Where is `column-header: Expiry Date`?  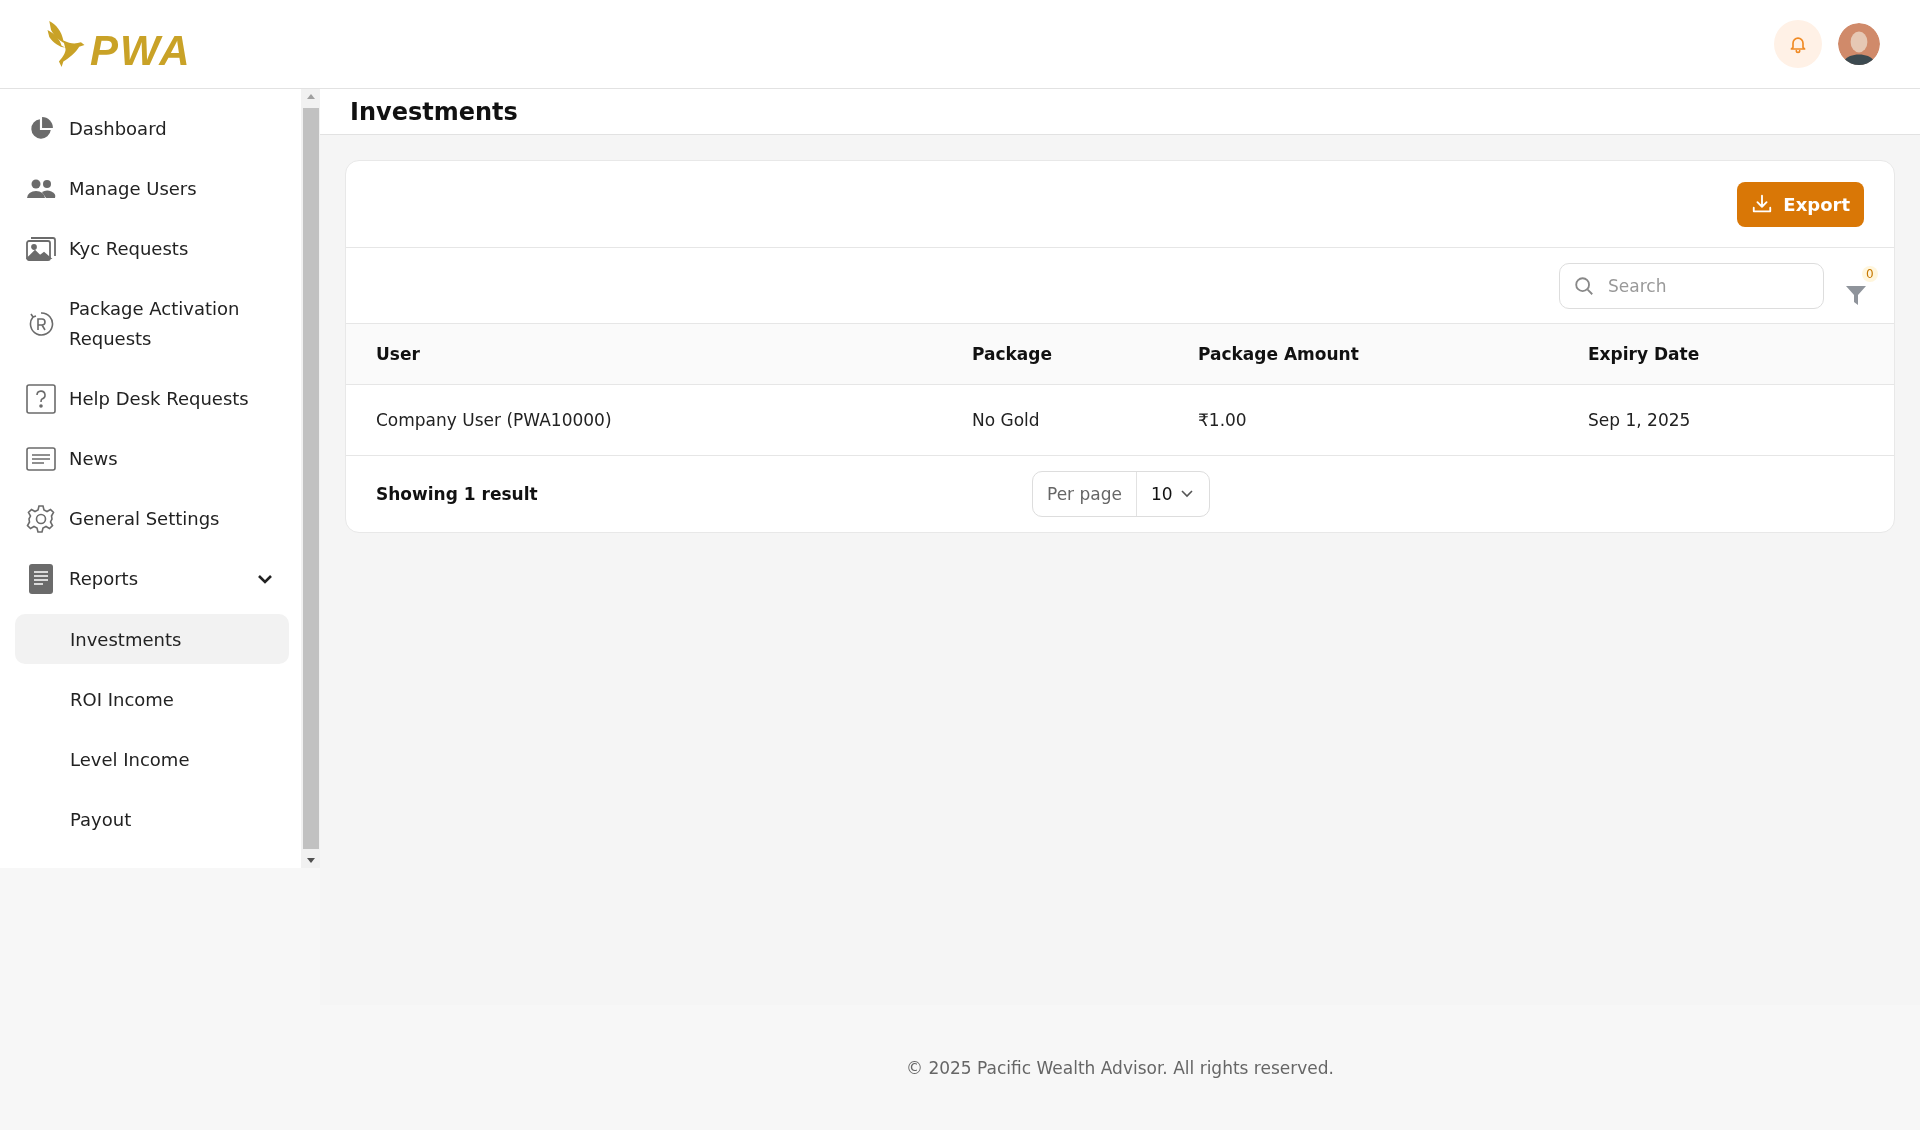
column-header: Expiry Date is located at coordinates (1644, 354).